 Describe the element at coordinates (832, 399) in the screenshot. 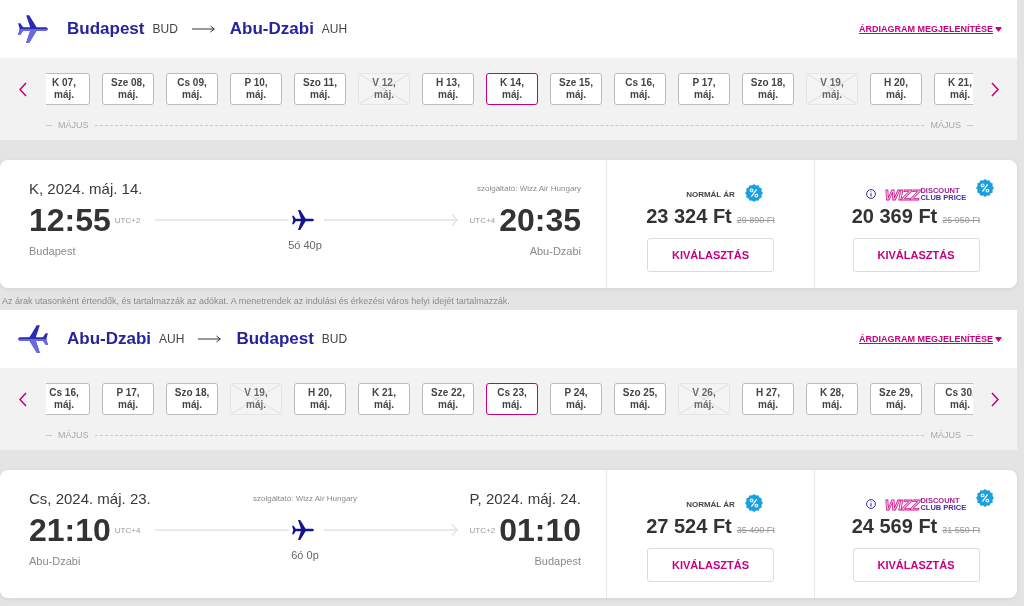

I see `date-button: K 28, máj.` at that location.